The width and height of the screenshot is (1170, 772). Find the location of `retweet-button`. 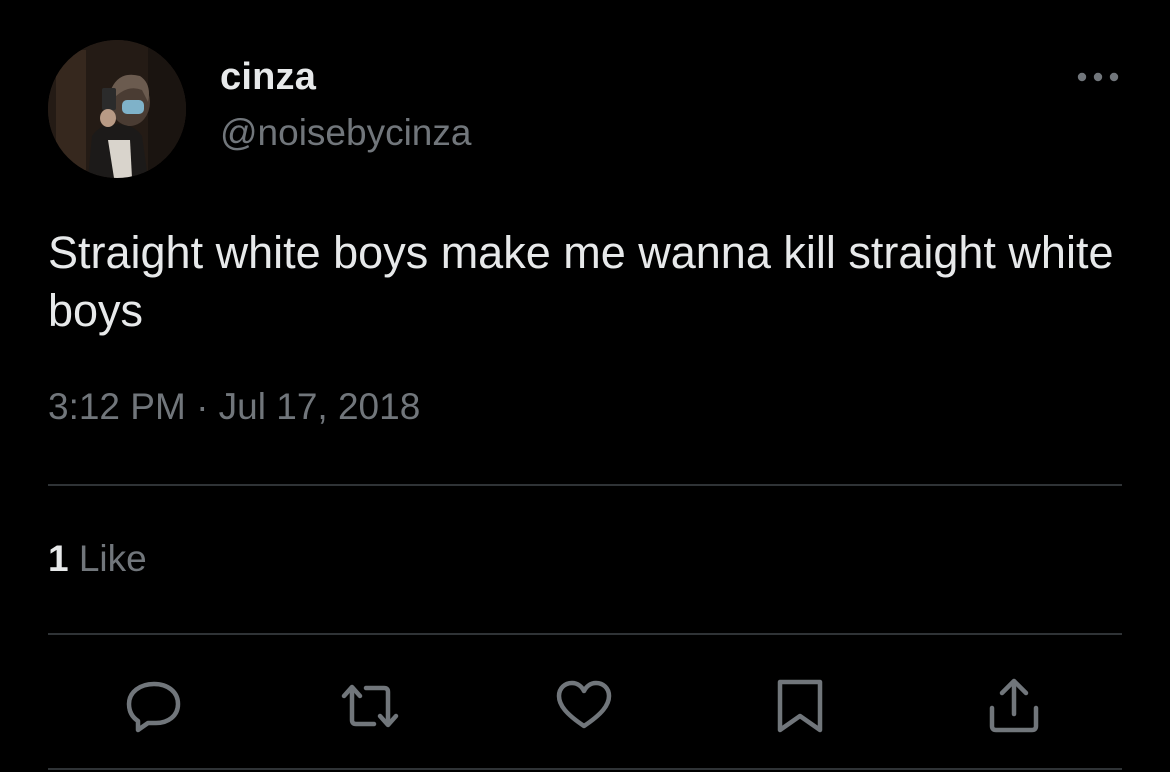

retweet-button is located at coordinates (368, 706).